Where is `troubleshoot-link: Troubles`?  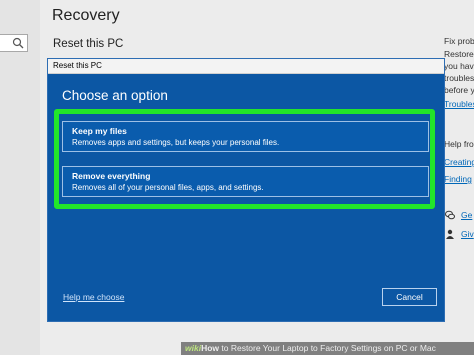
troubleshoot-link: Troubles is located at coordinates (459, 104).